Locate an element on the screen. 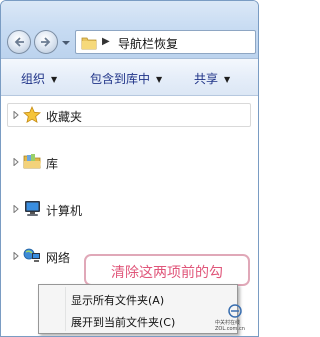 The width and height of the screenshot is (320, 337). menu-item-show-all-folders: 显示所有文件夹(A) is located at coordinates (117, 300).